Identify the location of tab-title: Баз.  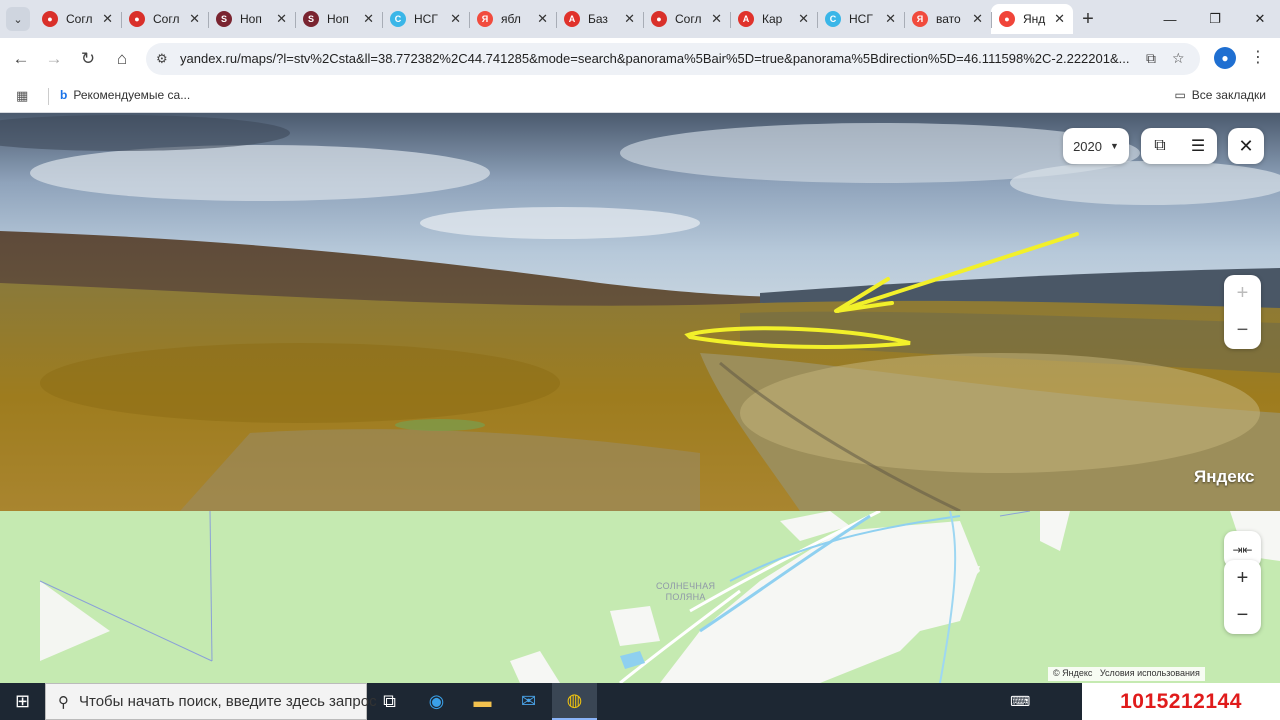
(598, 19).